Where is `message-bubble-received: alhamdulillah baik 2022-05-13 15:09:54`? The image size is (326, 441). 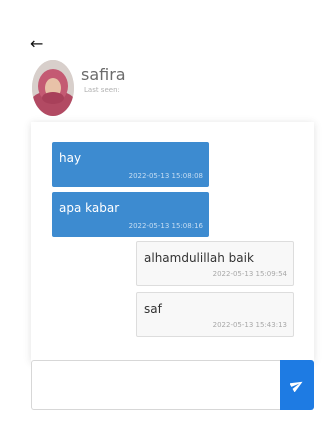
message-bubble-received: alhamdulillah baik 2022-05-13 15:09:54 is located at coordinates (215, 263).